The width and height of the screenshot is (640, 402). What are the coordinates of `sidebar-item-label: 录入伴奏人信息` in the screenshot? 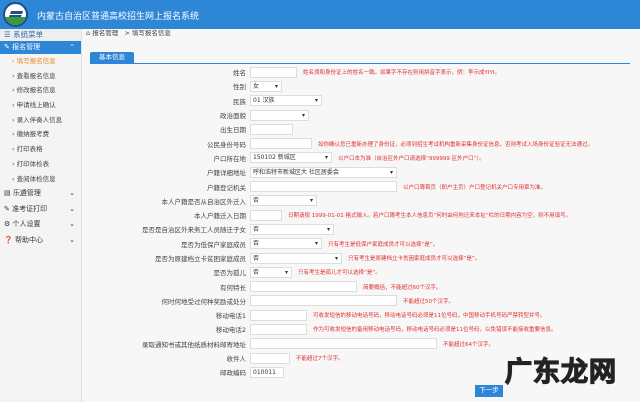 It's located at (39, 119).